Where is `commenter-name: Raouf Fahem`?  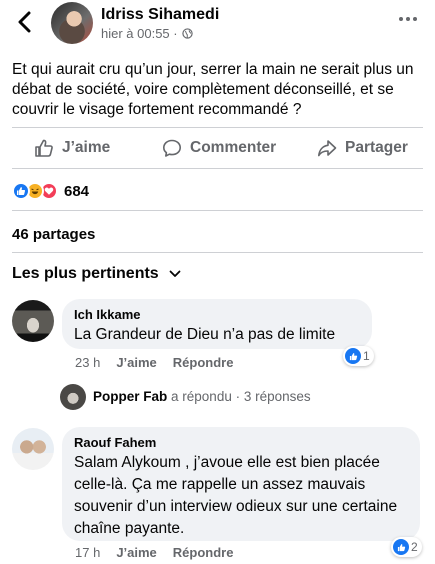
commenter-name: Raouf Fahem is located at coordinates (241, 442).